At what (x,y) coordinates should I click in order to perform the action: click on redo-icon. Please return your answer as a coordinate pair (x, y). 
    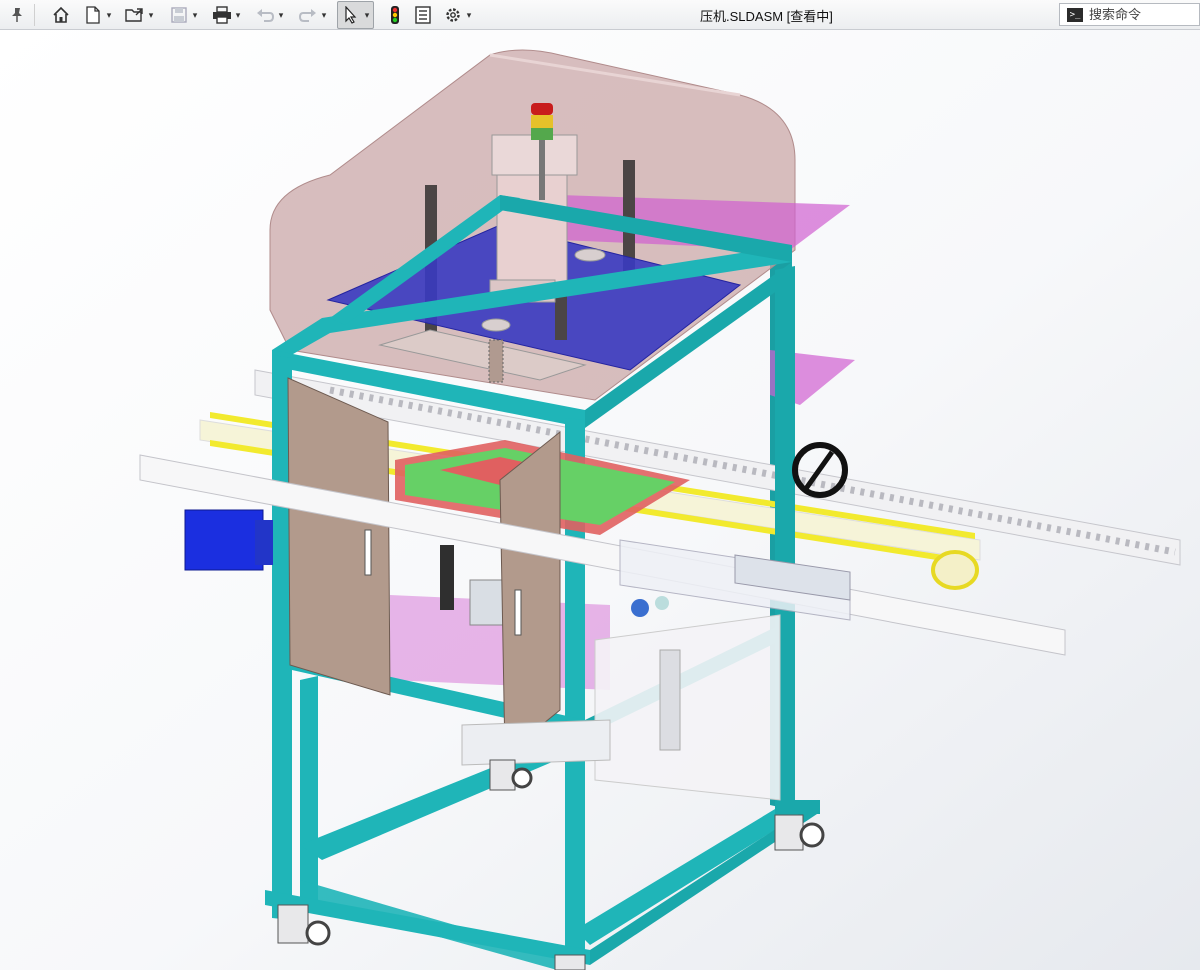
    Looking at the image, I should click on (308, 15).